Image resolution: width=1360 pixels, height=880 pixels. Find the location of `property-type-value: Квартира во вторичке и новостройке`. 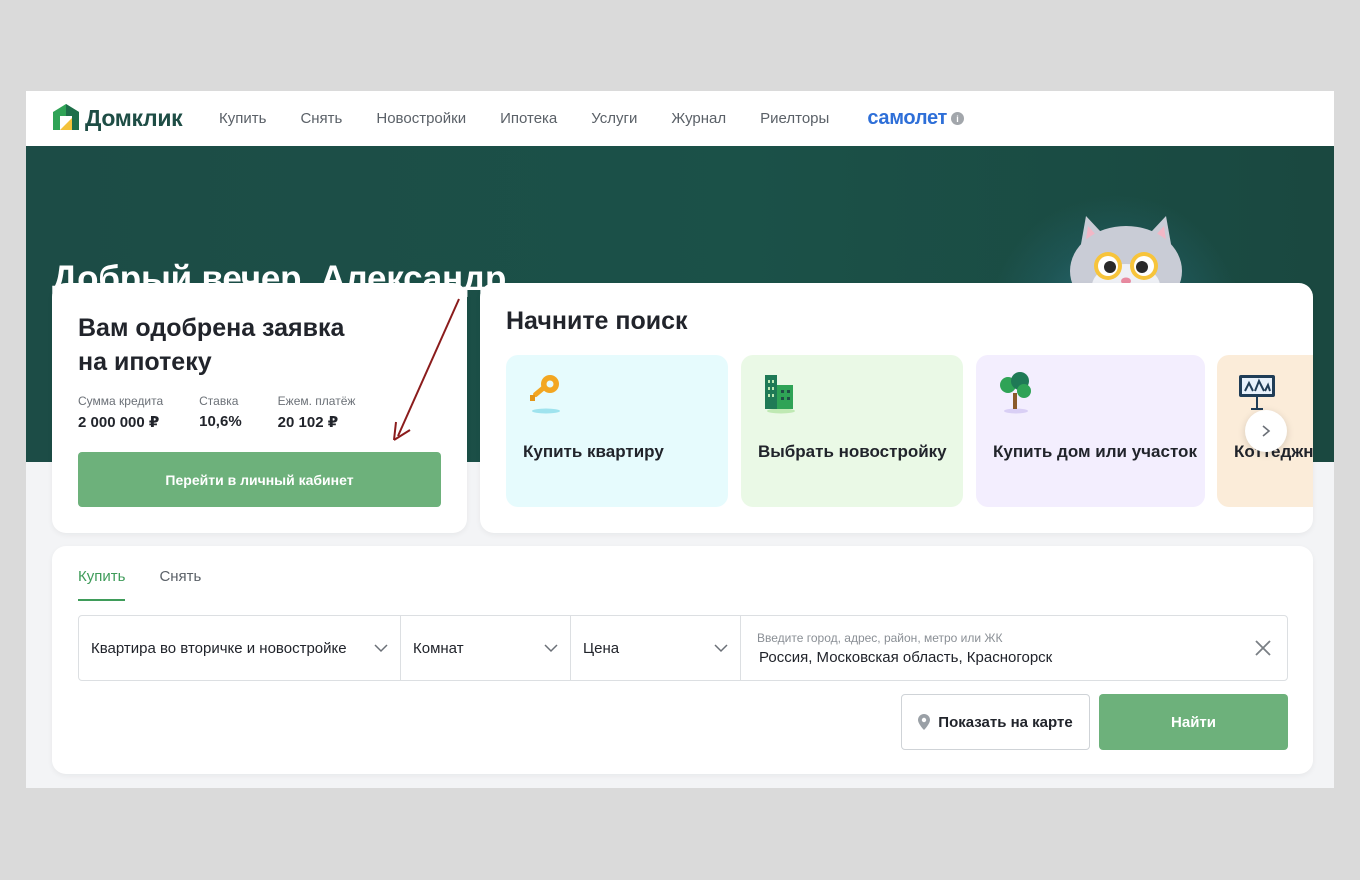

property-type-value: Квартира во вторичке и новостройке is located at coordinates (219, 648).